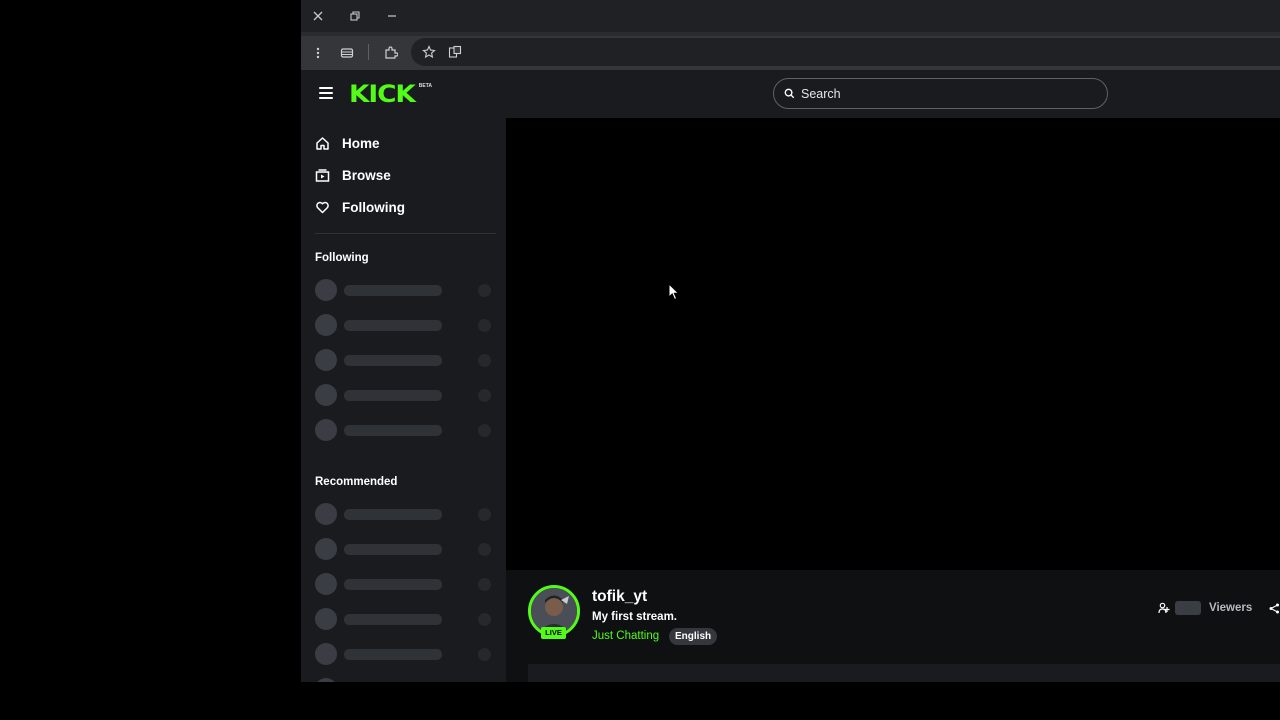 The width and height of the screenshot is (1280, 720). I want to click on menu-dots-icon, so click(318, 53).